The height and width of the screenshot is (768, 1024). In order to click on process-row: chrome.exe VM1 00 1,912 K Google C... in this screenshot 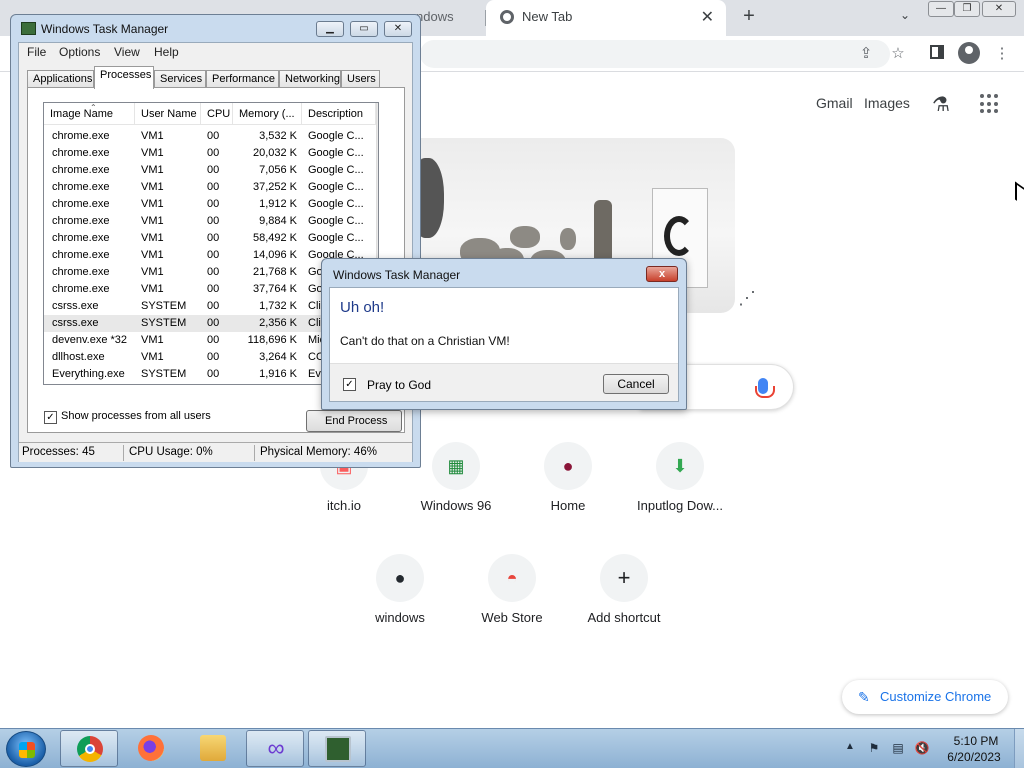, I will do `click(206, 204)`.